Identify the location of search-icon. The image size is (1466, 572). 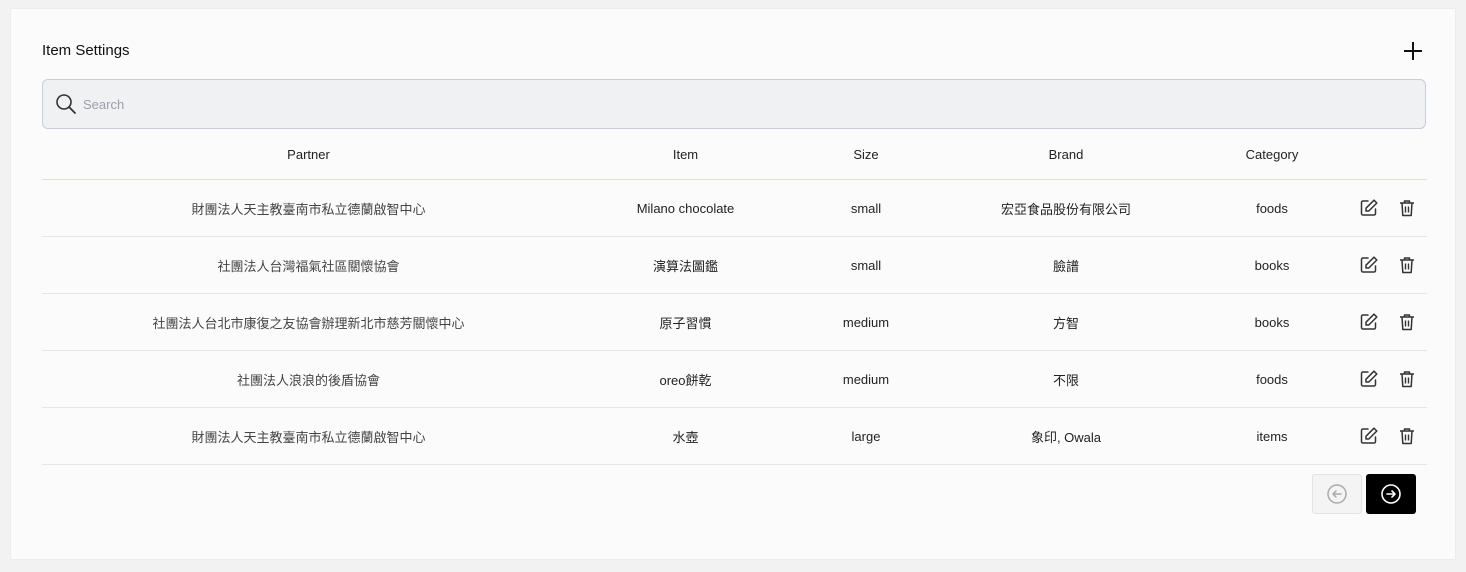
(66, 104).